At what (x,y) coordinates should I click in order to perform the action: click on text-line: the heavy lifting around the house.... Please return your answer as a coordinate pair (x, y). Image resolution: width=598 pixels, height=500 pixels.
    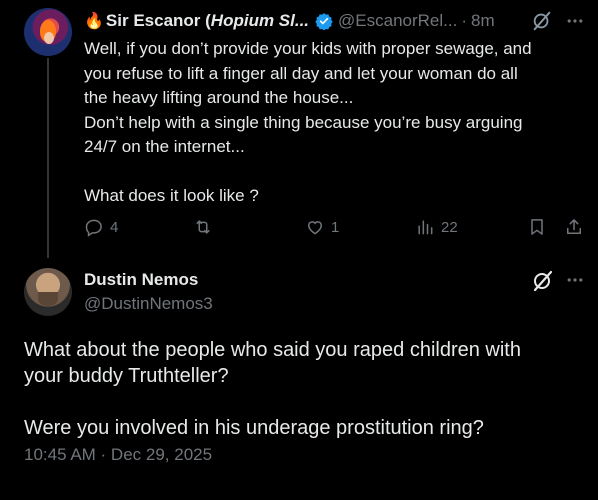
    Looking at the image, I should click on (219, 97).